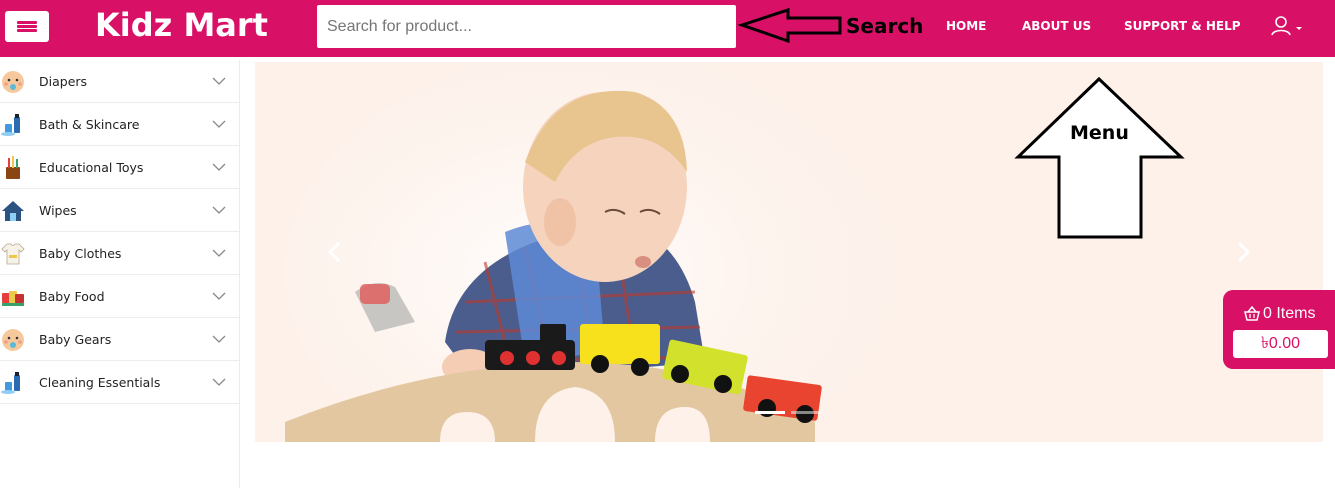 This screenshot has width=1335, height=488. Describe the element at coordinates (13, 254) in the screenshot. I see `onesie-icon` at that location.